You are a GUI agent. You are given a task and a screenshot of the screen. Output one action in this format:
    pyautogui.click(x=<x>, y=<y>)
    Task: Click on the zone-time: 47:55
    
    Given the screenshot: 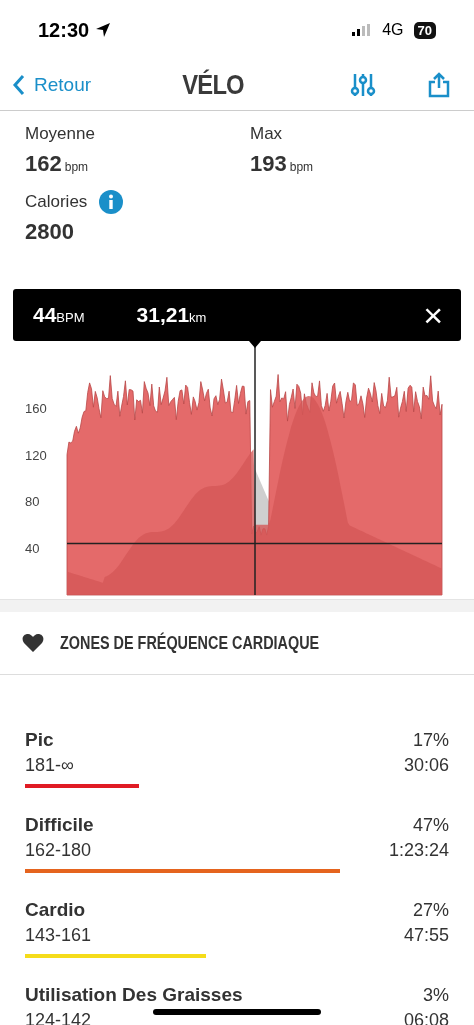 What is the action you would take?
    pyautogui.click(x=426, y=935)
    